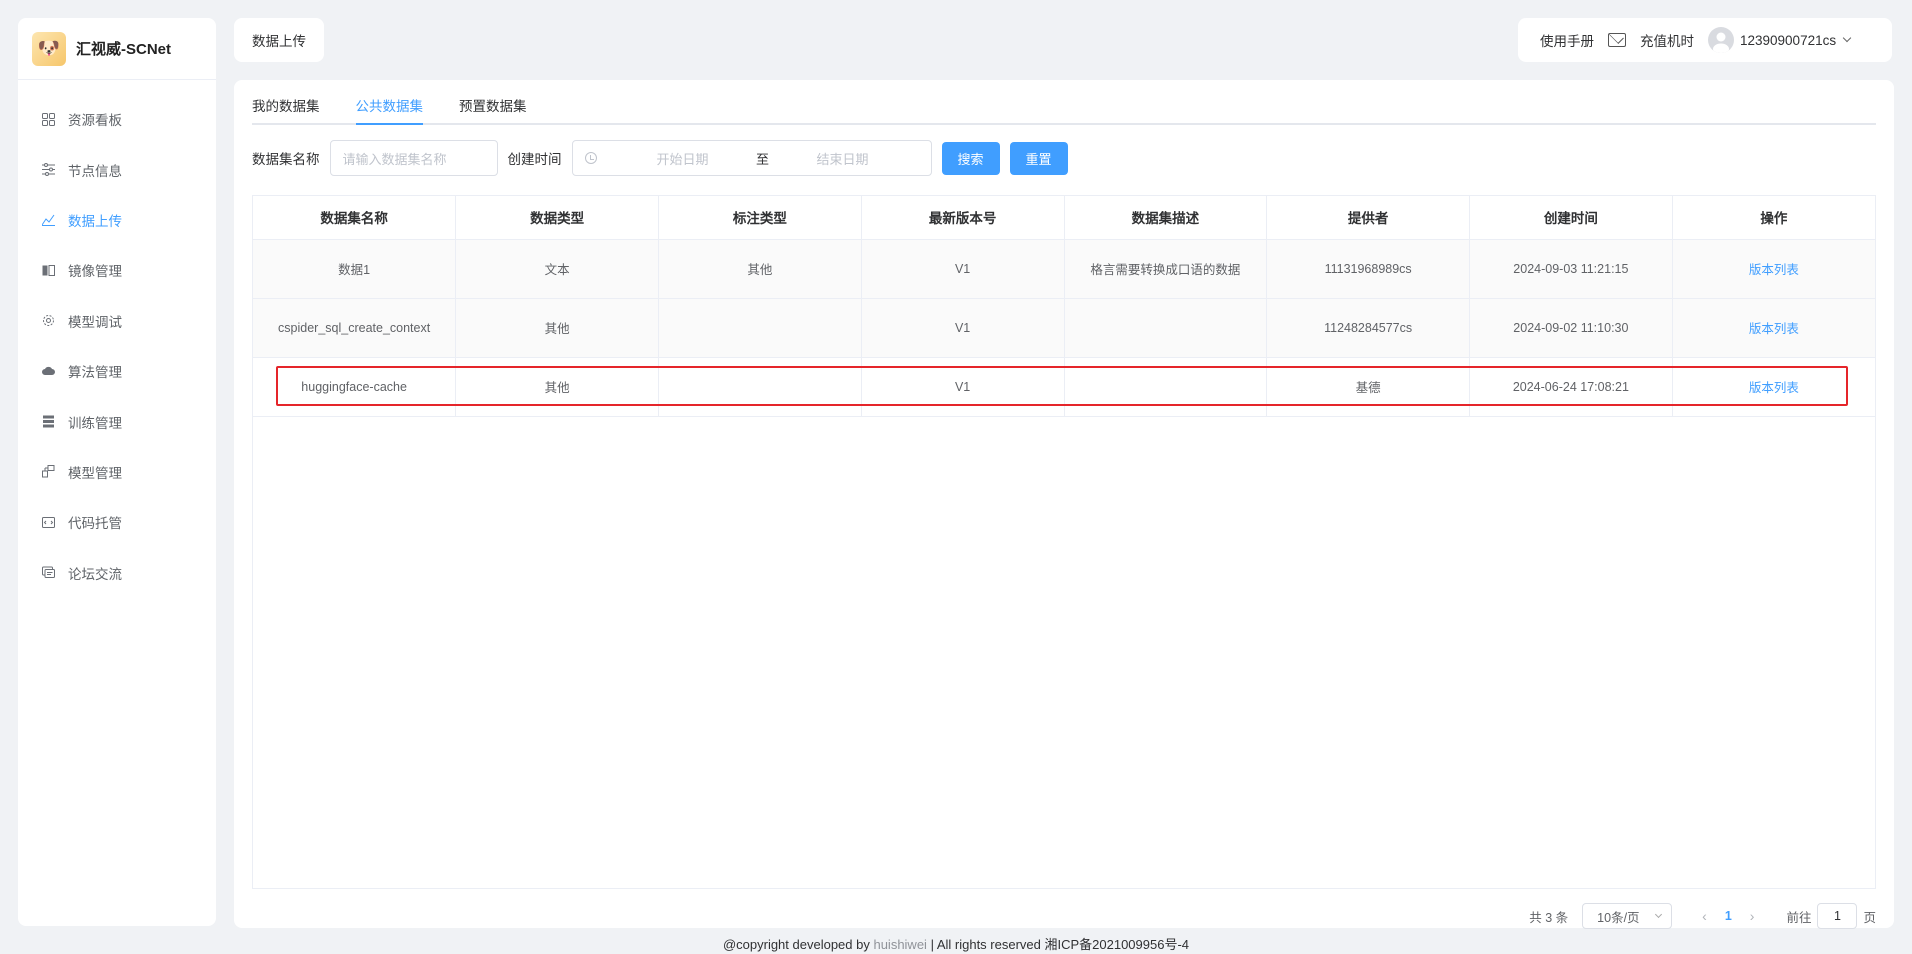 The image size is (1912, 954). What do you see at coordinates (95, 373) in the screenshot?
I see `sidebar-item-label: 算法管理` at bounding box center [95, 373].